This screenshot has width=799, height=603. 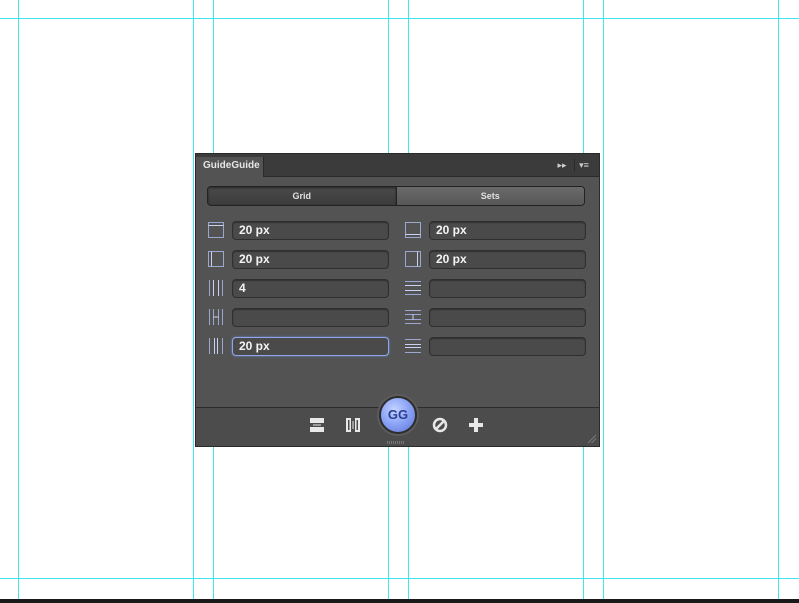 What do you see at coordinates (353, 425) in the screenshot?
I see `vertical-midpoint-icon` at bounding box center [353, 425].